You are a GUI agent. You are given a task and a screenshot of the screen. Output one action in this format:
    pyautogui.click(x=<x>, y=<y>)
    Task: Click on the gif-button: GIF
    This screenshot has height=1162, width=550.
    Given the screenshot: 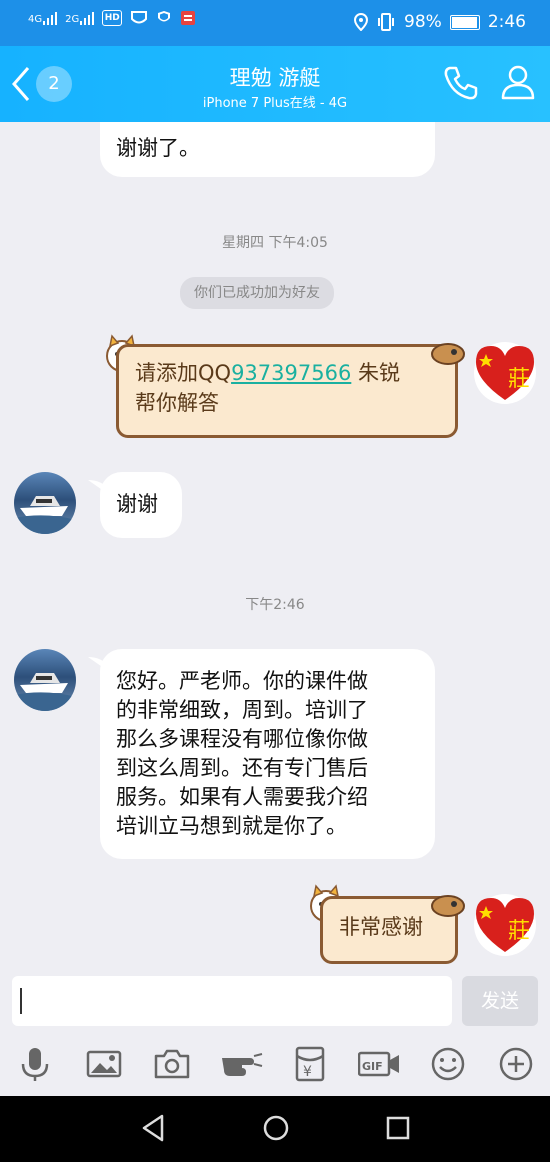 What is the action you would take?
    pyautogui.click(x=378, y=1064)
    